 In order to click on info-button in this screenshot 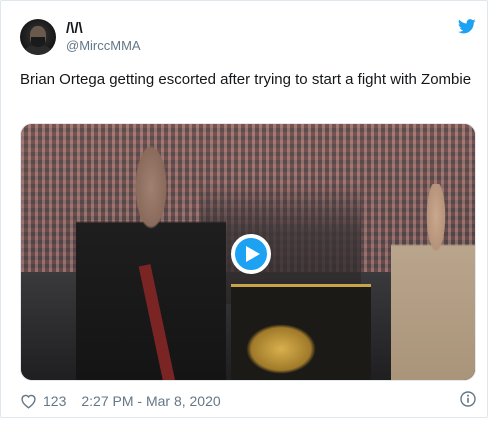, I will do `click(468, 399)`.